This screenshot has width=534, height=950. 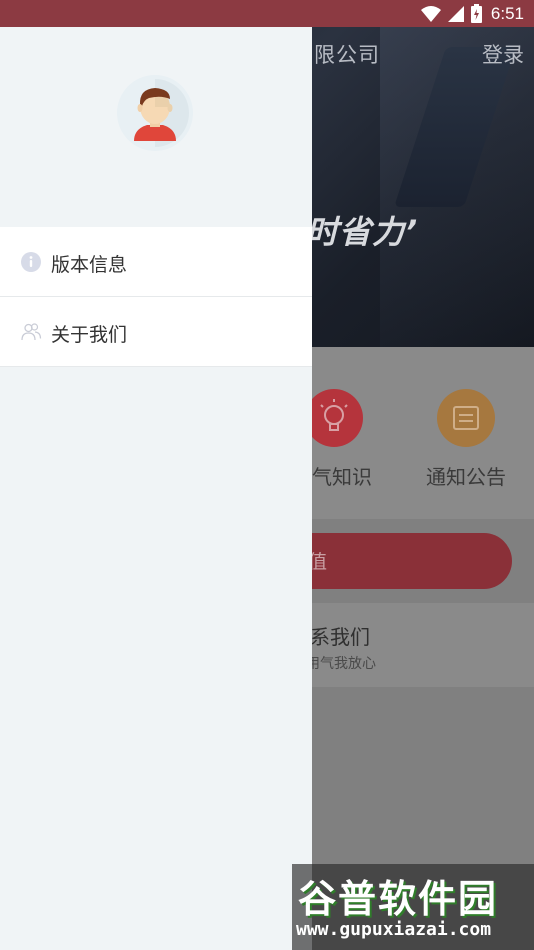 I want to click on wifi-icon, so click(x=430, y=13).